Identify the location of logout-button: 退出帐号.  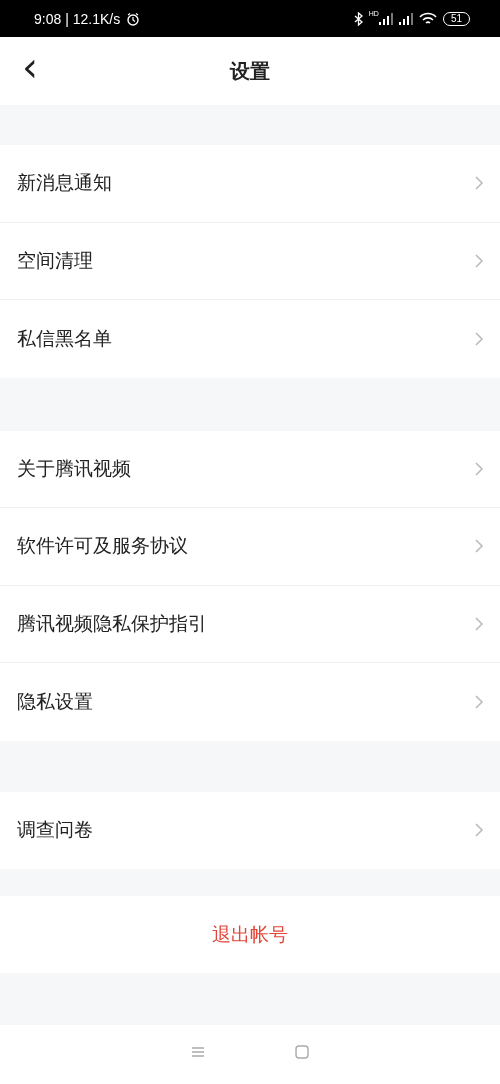
(250, 934).